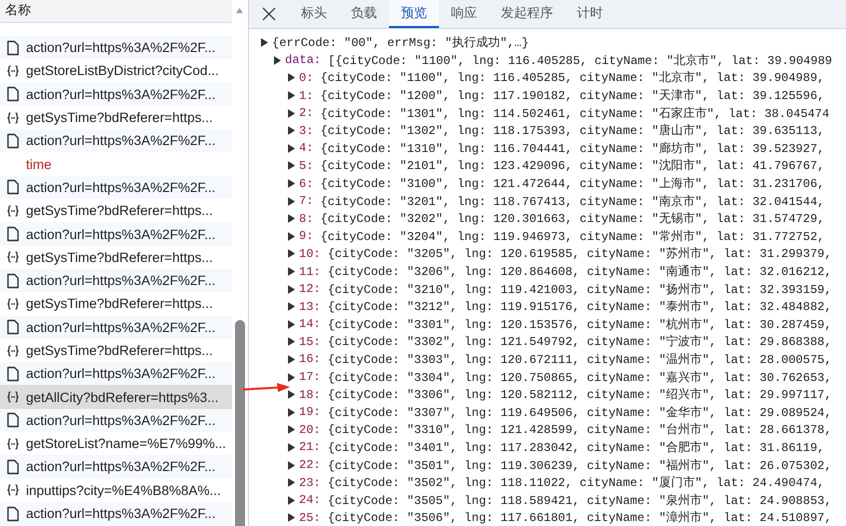  What do you see at coordinates (527, 14) in the screenshot?
I see `tab: 发起程序` at bounding box center [527, 14].